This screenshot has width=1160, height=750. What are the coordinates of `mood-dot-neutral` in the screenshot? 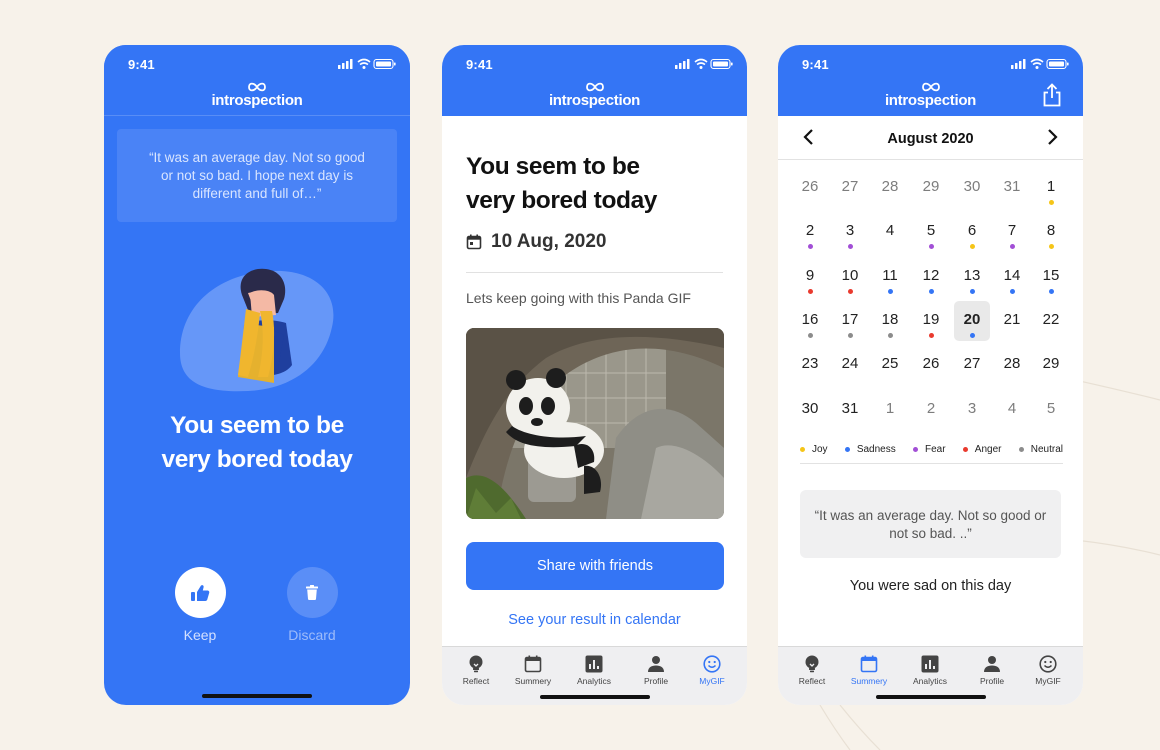 It's located at (890, 335).